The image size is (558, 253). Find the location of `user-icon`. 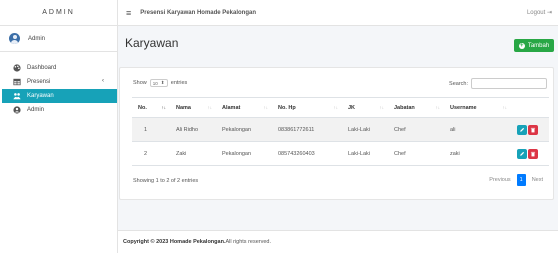

user-icon is located at coordinates (17, 110).